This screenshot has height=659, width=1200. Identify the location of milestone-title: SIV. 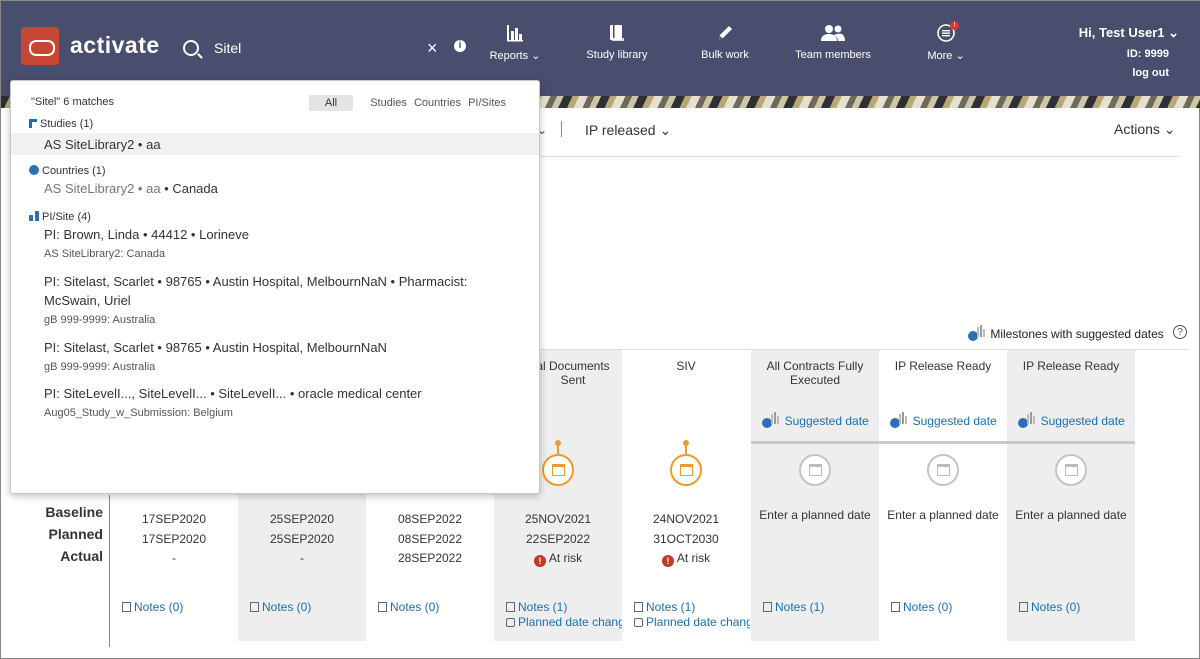
(686, 366).